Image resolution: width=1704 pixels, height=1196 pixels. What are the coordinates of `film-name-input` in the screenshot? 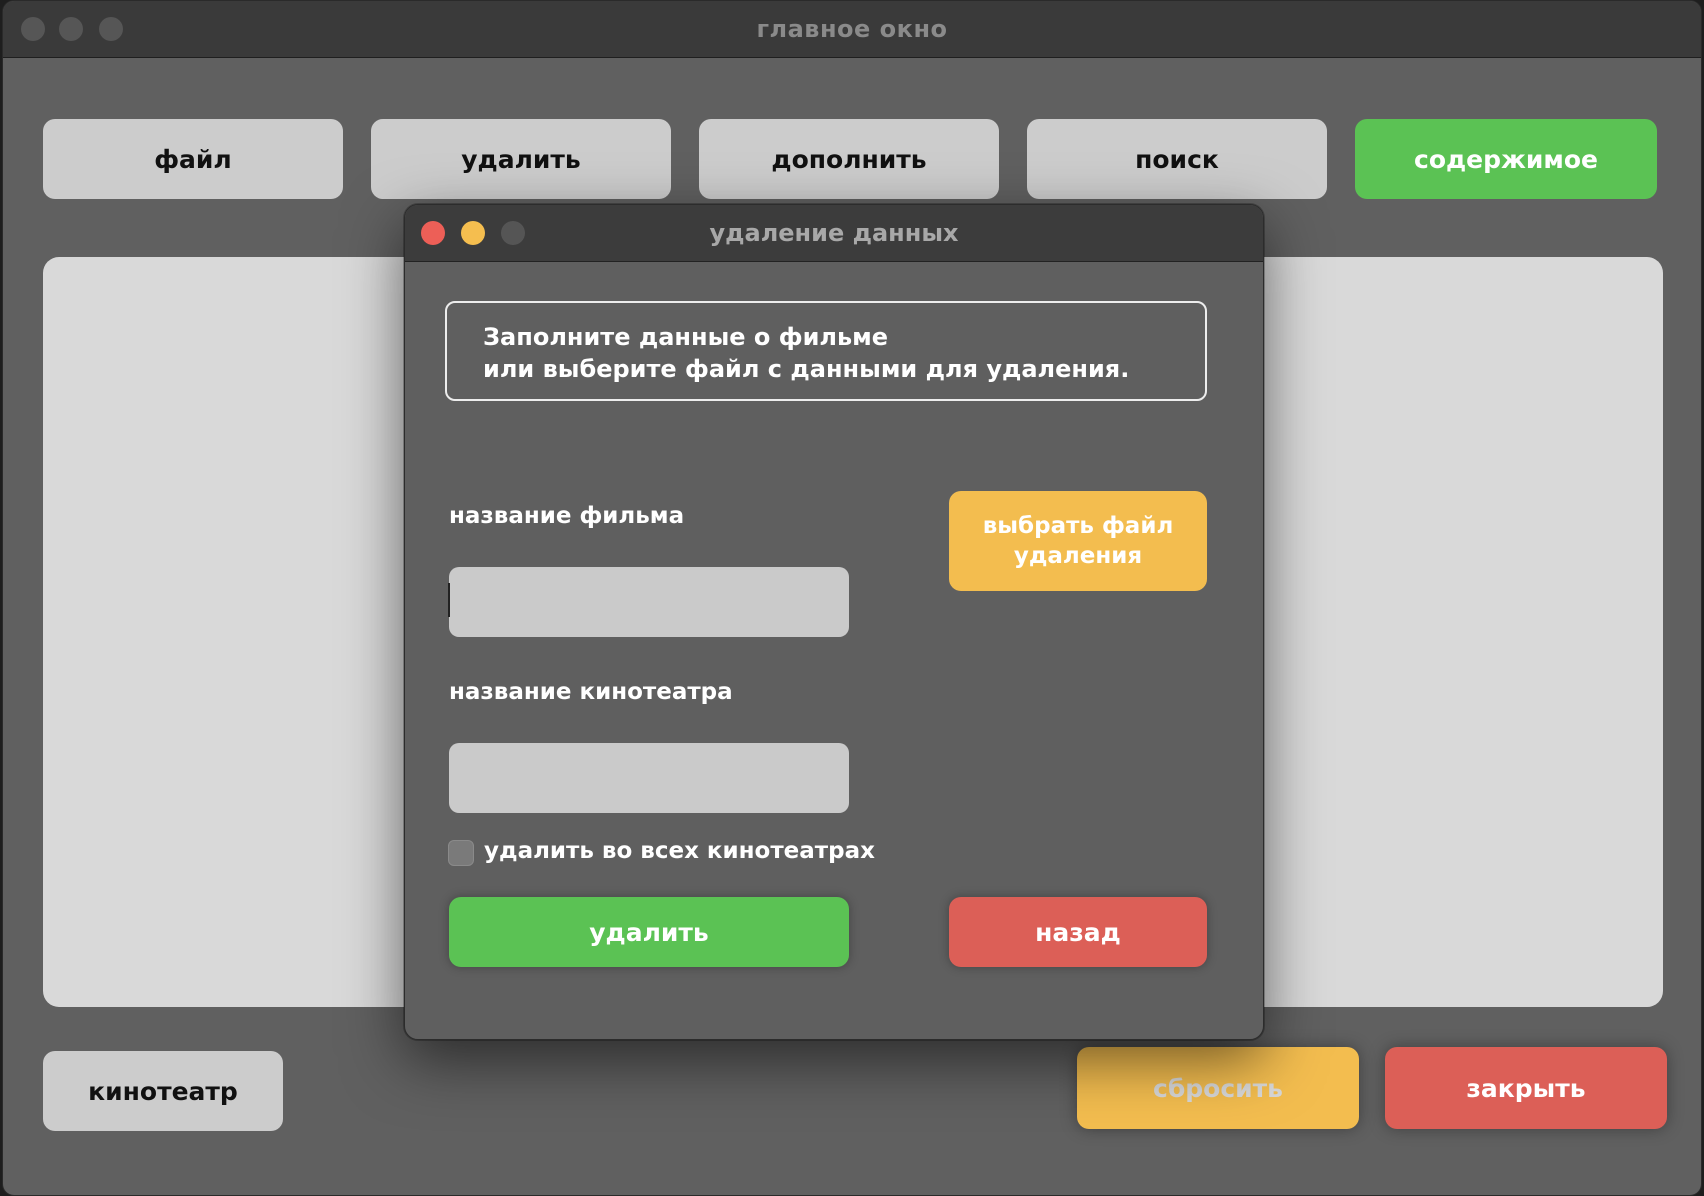 It's located at (649, 602).